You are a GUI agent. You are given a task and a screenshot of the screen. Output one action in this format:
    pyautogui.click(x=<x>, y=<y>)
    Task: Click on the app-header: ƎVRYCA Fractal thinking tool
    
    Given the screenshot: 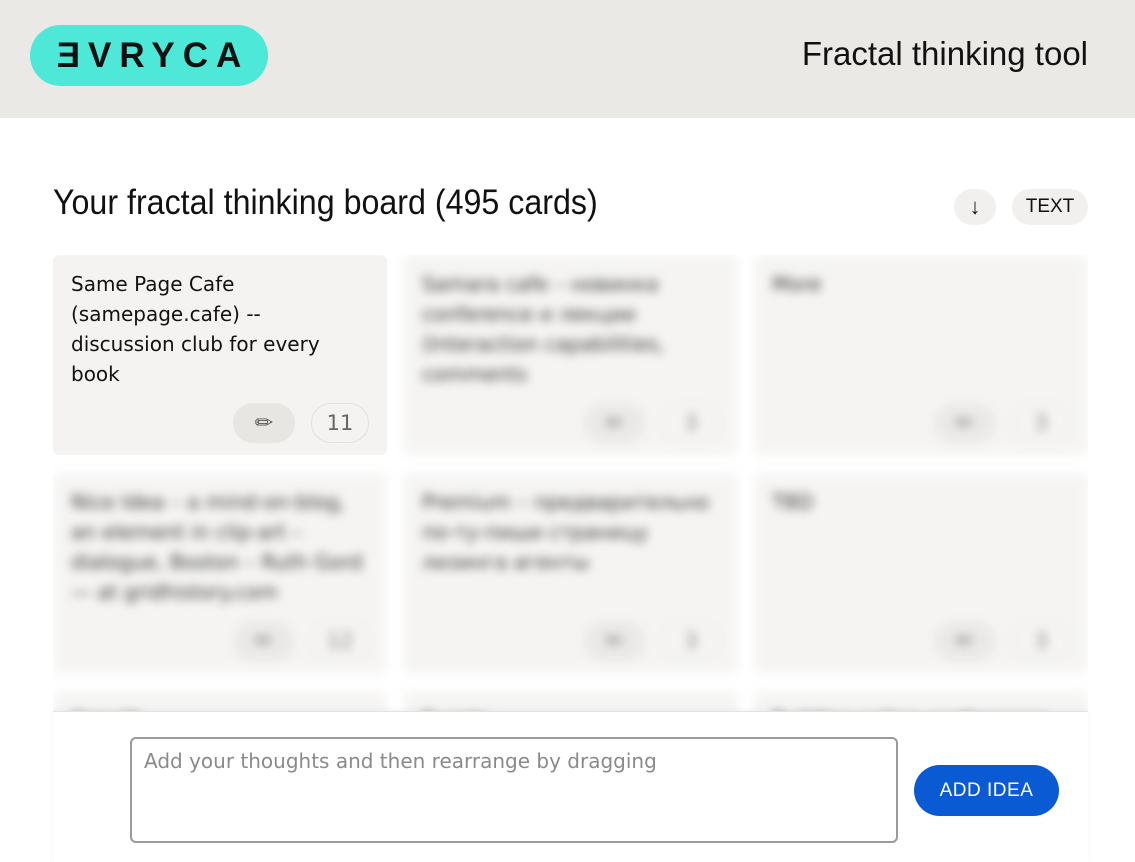 What is the action you would take?
    pyautogui.click(x=567, y=59)
    